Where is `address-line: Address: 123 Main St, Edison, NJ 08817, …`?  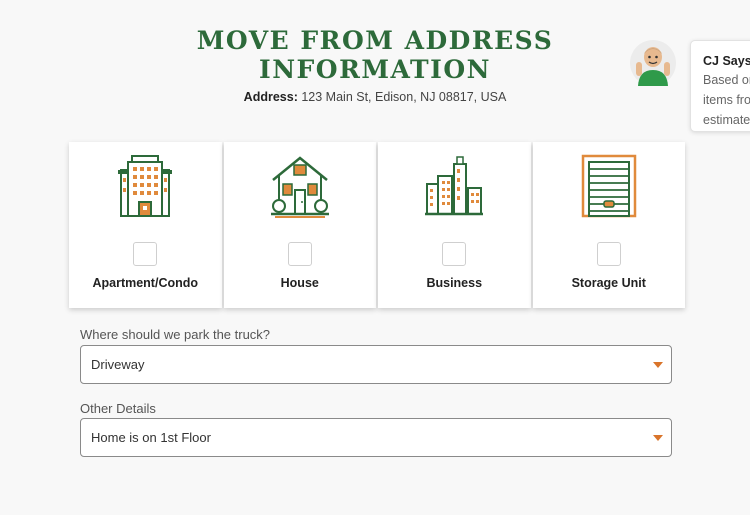
address-line: Address: 123 Main St, Edison, NJ 08817, … is located at coordinates (375, 97).